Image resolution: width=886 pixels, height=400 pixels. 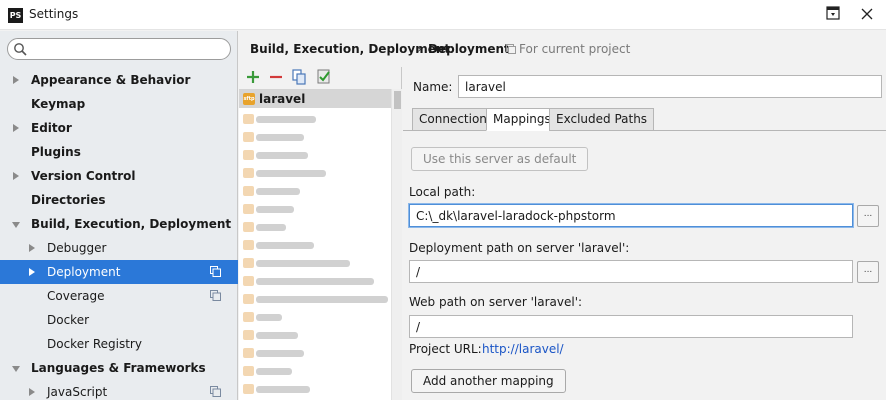 I want to click on tab-connection: Connection, so click(x=453, y=119).